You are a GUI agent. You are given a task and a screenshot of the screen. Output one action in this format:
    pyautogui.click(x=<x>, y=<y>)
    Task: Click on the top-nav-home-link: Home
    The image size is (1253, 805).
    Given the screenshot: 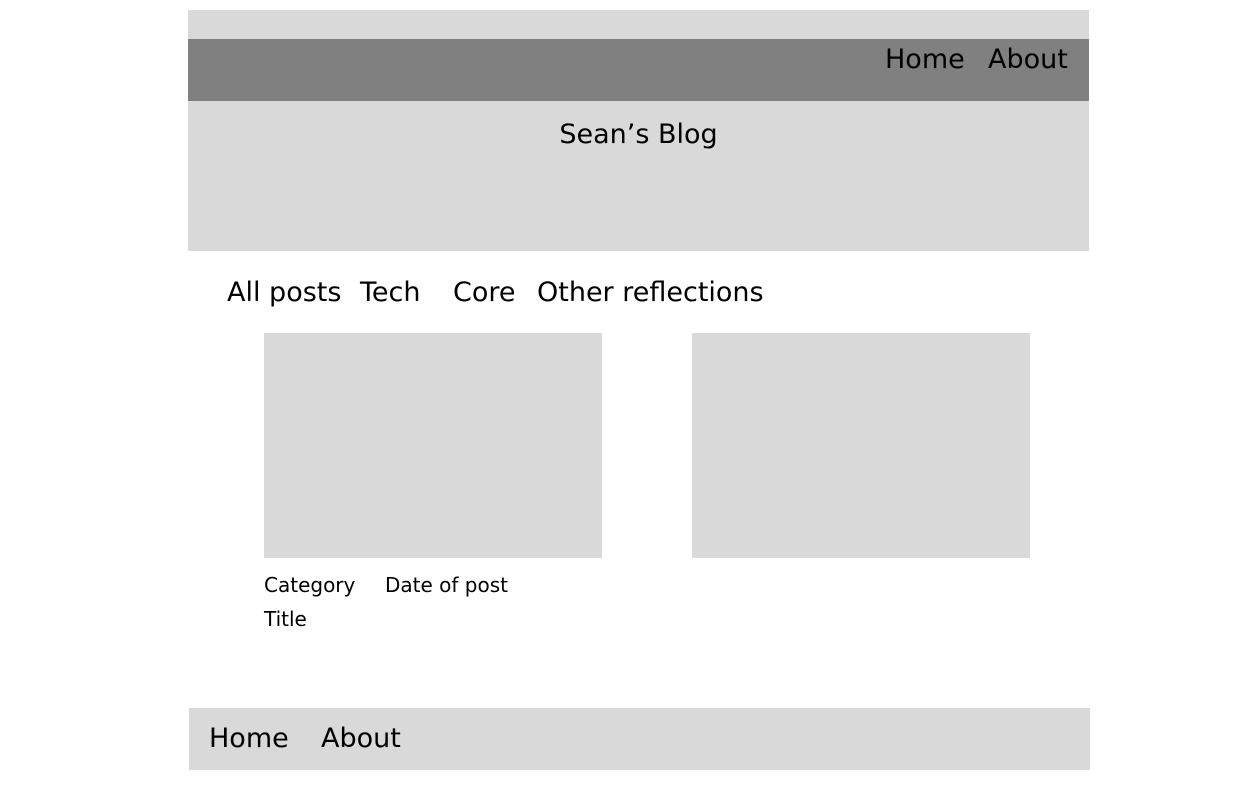 What is the action you would take?
    pyautogui.click(x=925, y=60)
    